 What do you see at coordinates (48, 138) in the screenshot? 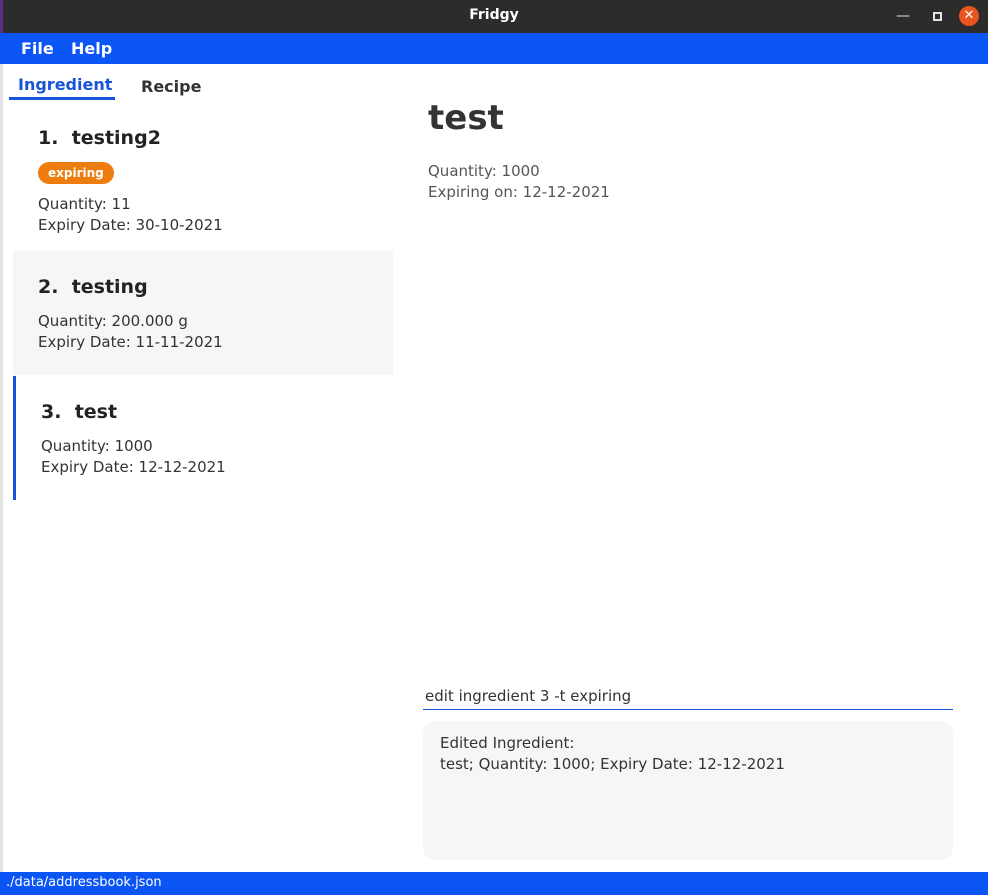
I see `ingredient-index: 1.` at bounding box center [48, 138].